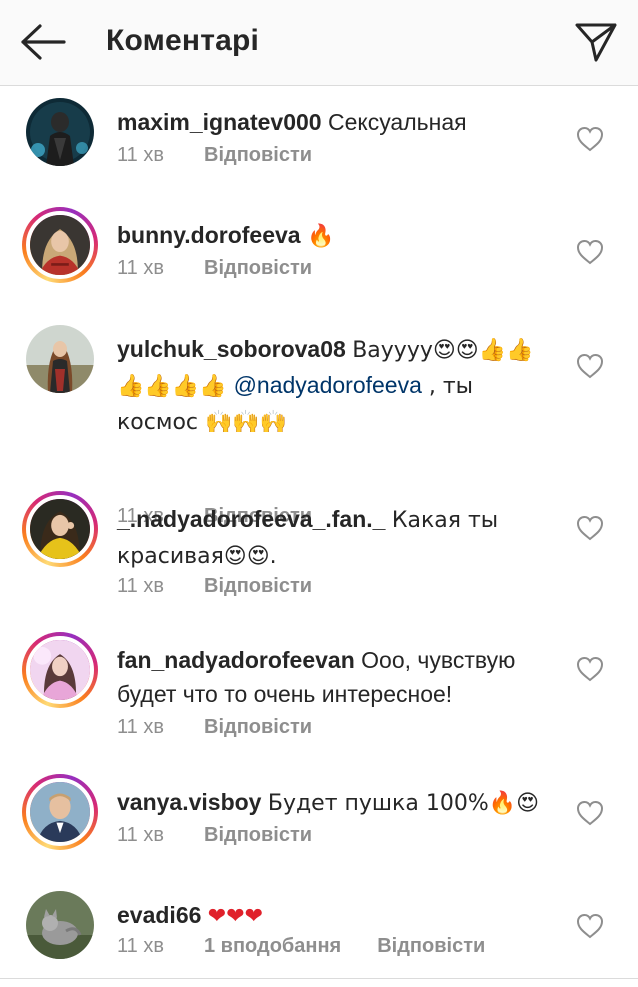 This screenshot has height=987, width=638. I want to click on comment-body: 🔥, so click(321, 236).